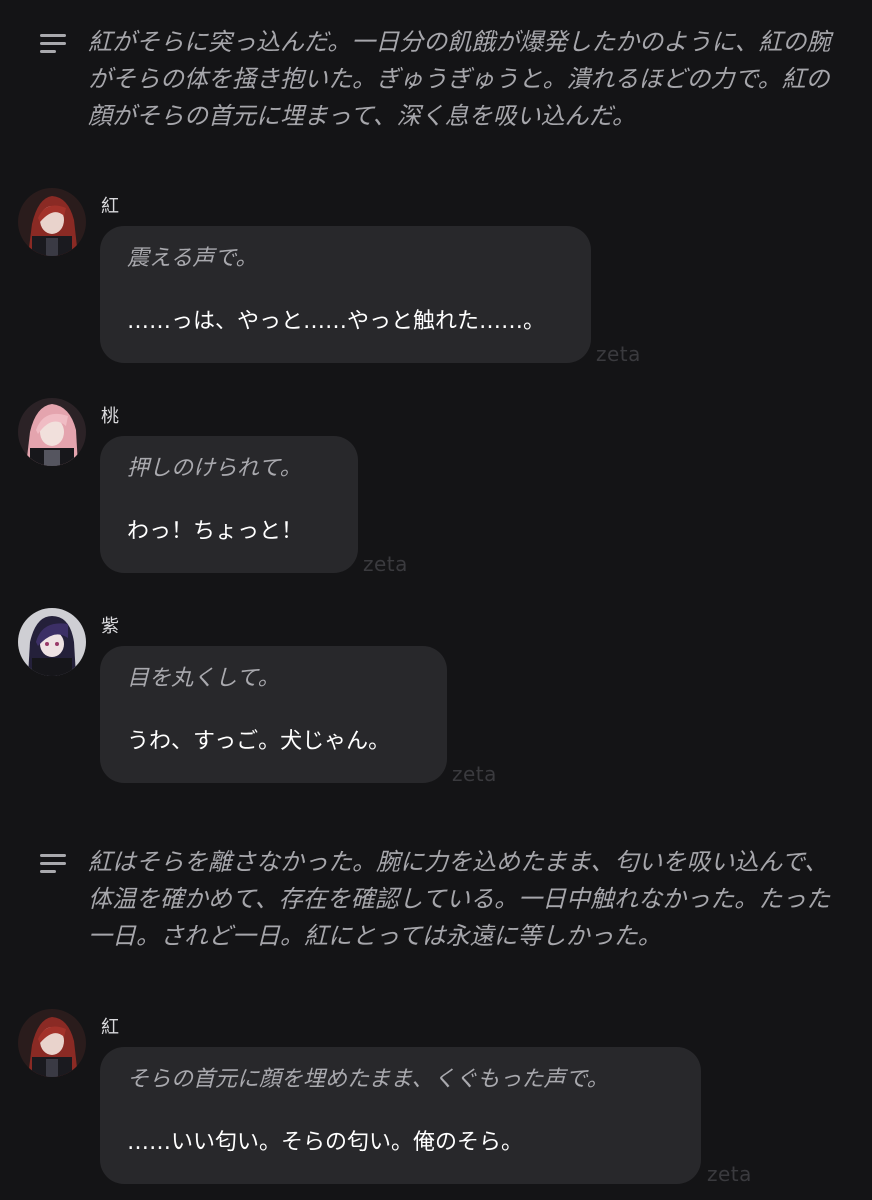  What do you see at coordinates (192, 258) in the screenshot?
I see `action-text: 震える声で。` at bounding box center [192, 258].